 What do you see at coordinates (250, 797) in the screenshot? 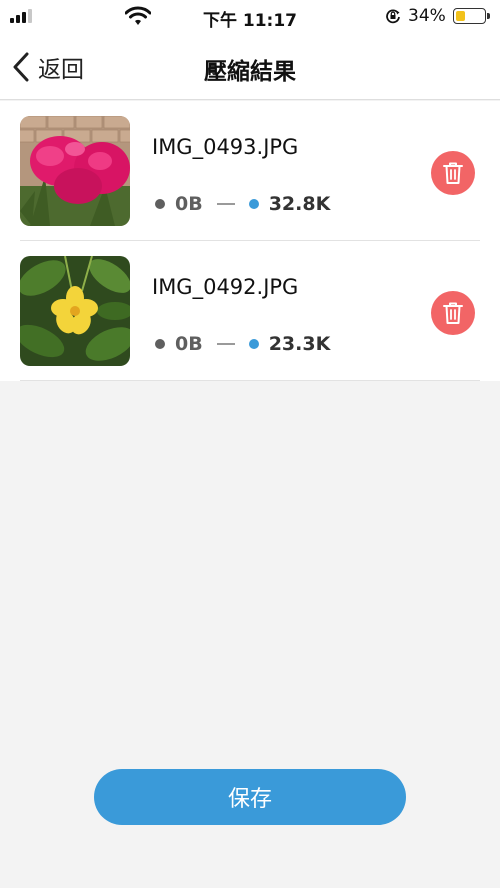
I see `save-button: 保存` at bounding box center [250, 797].